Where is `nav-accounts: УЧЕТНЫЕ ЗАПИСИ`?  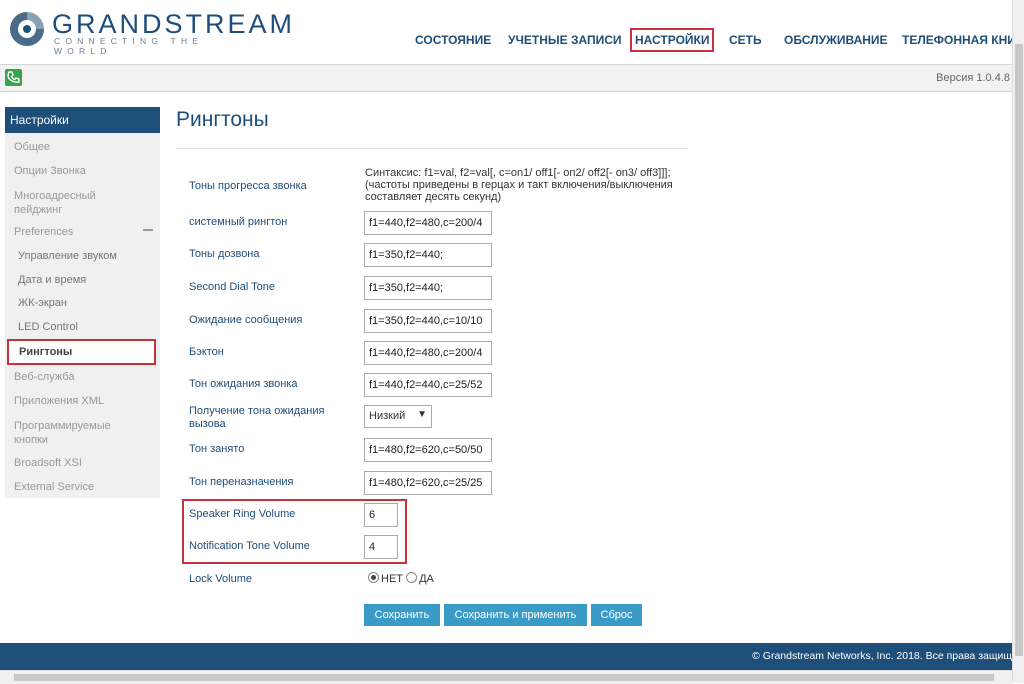
nav-accounts: УЧЕТНЫЕ ЗАПИСИ is located at coordinates (565, 40).